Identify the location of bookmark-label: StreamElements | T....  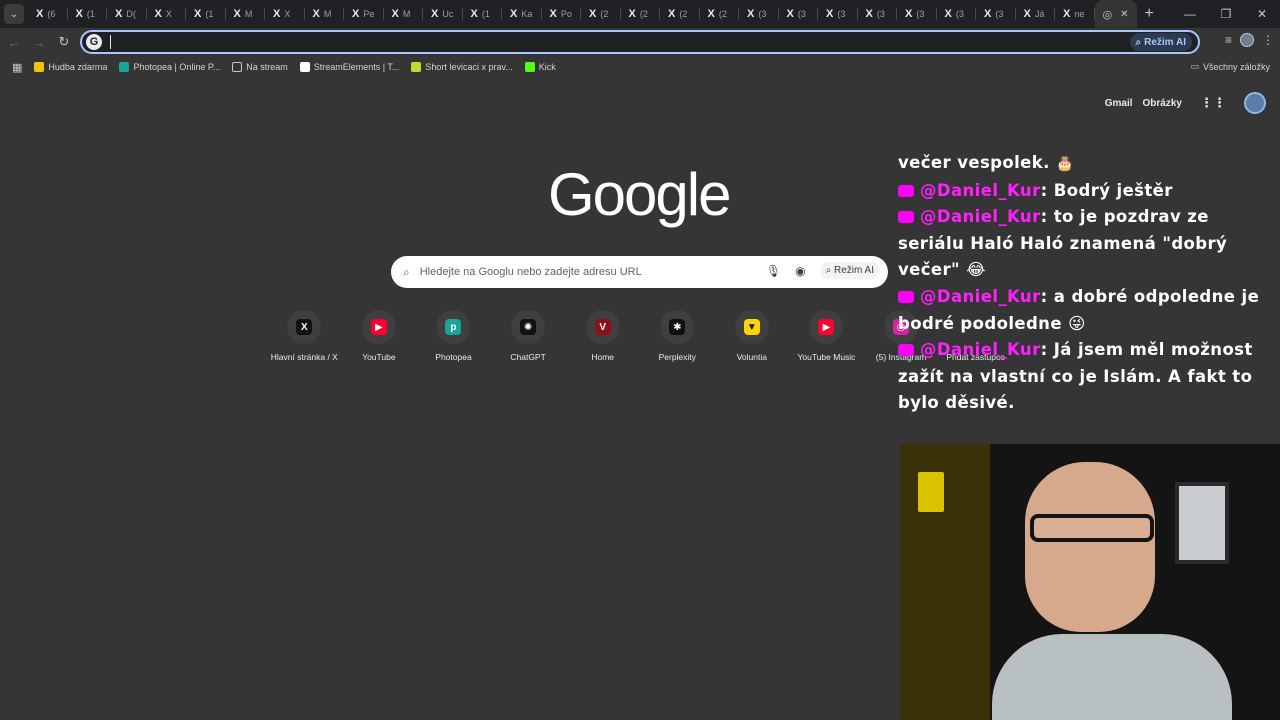
(356, 67).